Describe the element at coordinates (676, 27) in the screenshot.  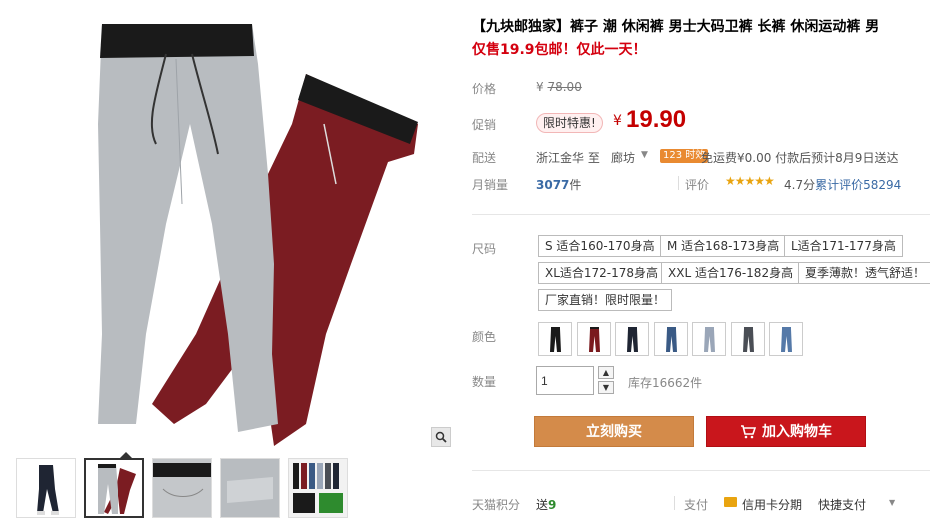
I see `product-title: 【九块邮独家】裤子 潮 休闲裤 男士大码卫裤 长裤 休闲运动裤 男` at that location.